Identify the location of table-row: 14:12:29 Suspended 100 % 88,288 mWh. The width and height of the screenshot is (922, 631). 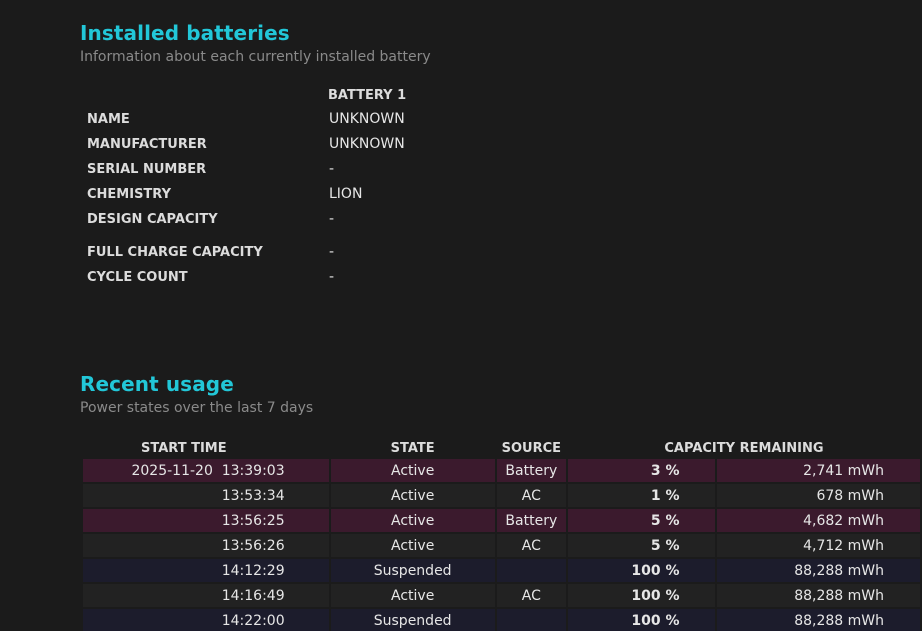
(501, 570).